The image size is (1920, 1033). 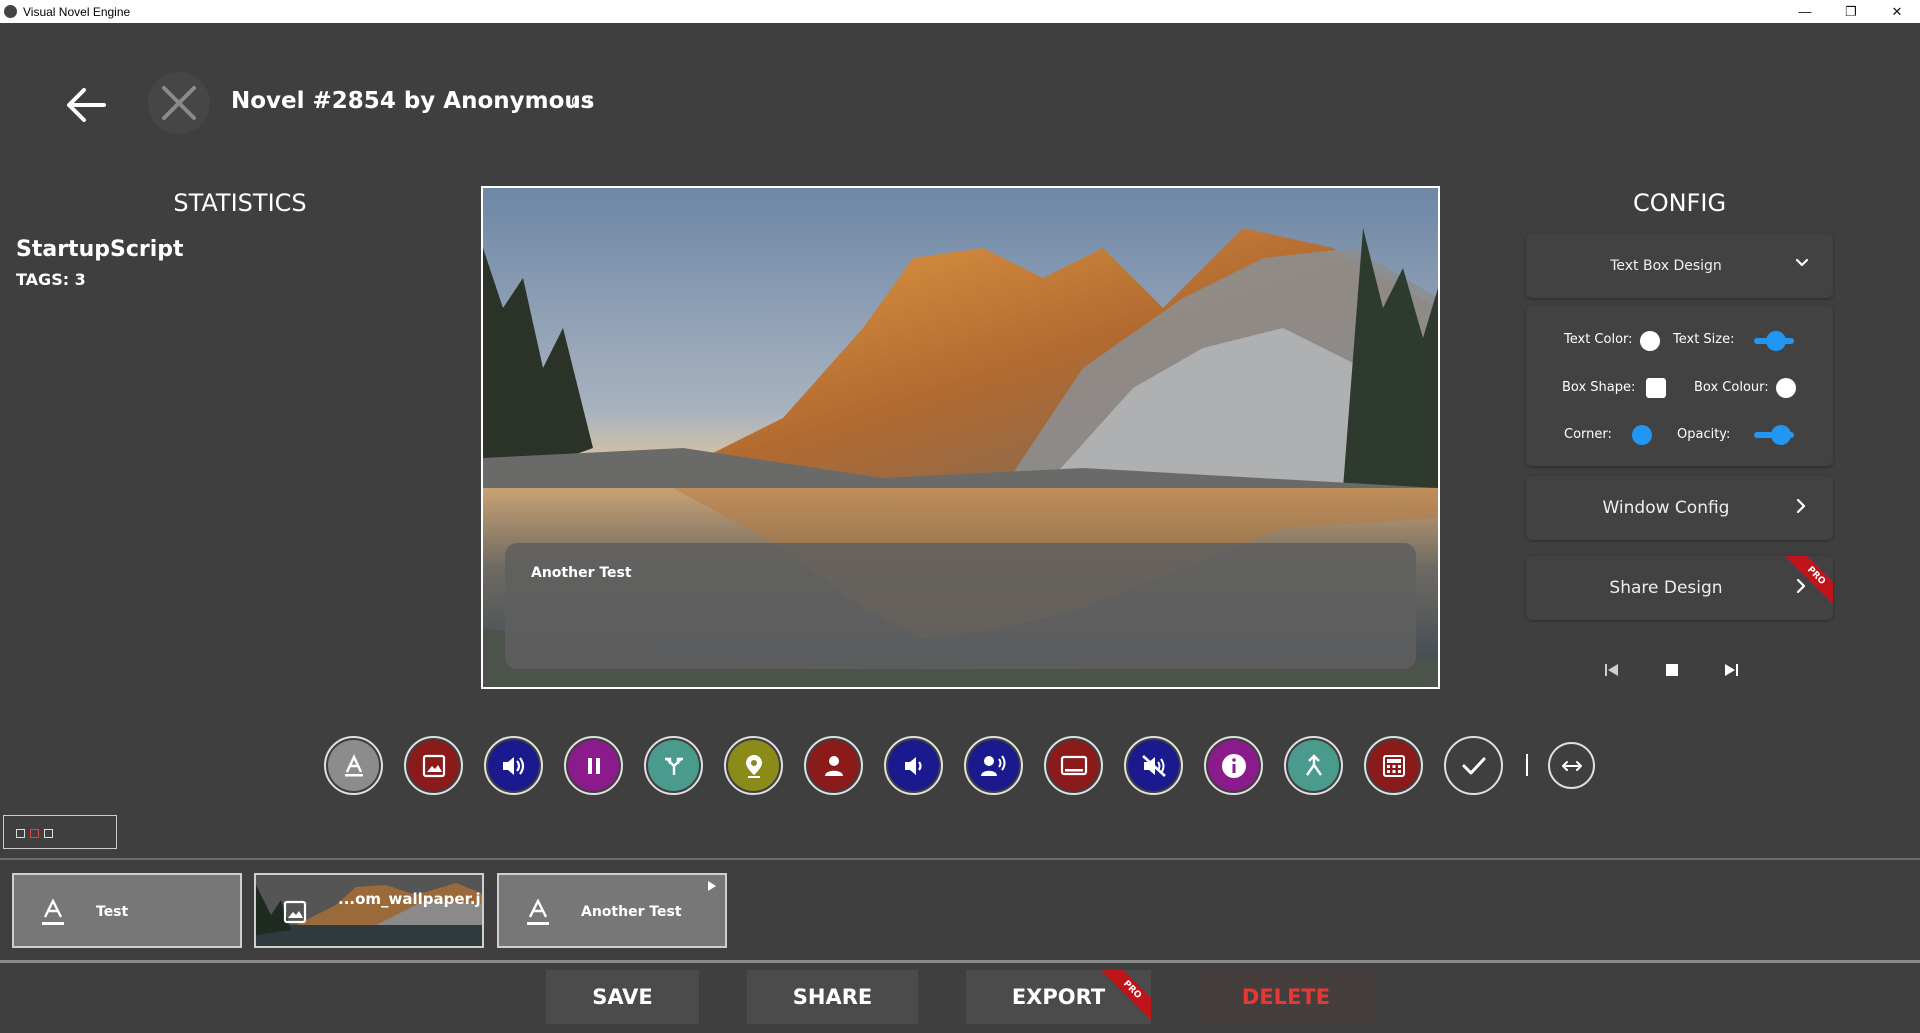 I want to click on tags-count: TAGS: 3, so click(x=51, y=279).